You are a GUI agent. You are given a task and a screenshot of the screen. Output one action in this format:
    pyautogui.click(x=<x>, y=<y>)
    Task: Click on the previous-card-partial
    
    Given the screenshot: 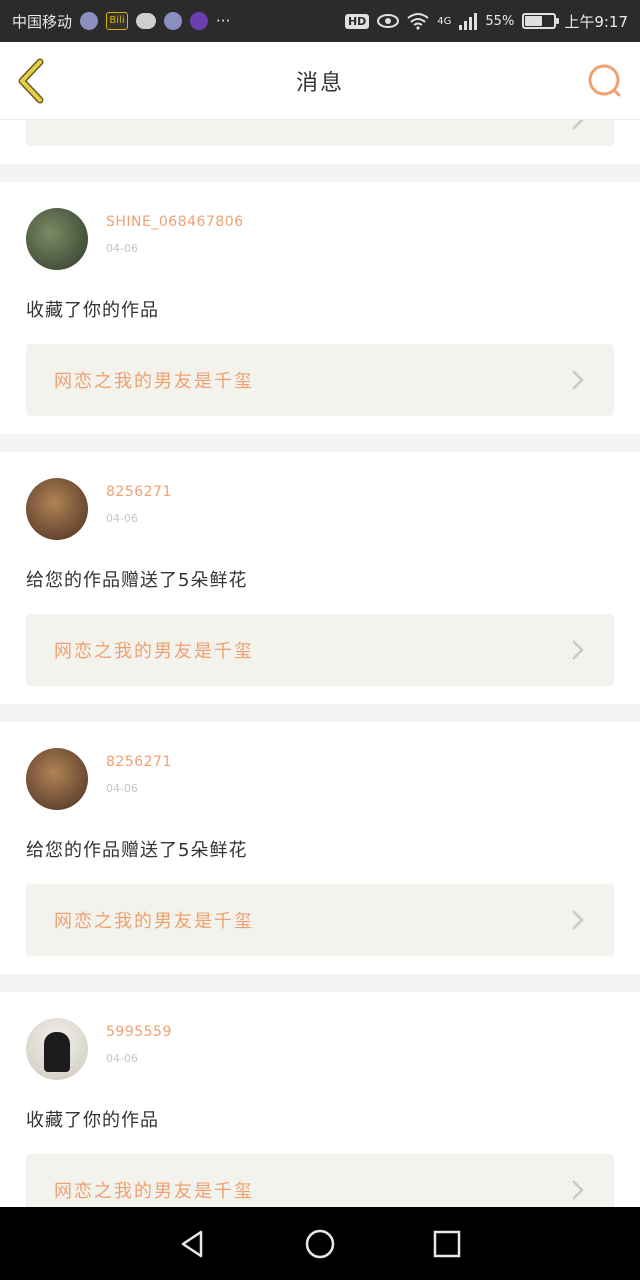 What is the action you would take?
    pyautogui.click(x=320, y=142)
    